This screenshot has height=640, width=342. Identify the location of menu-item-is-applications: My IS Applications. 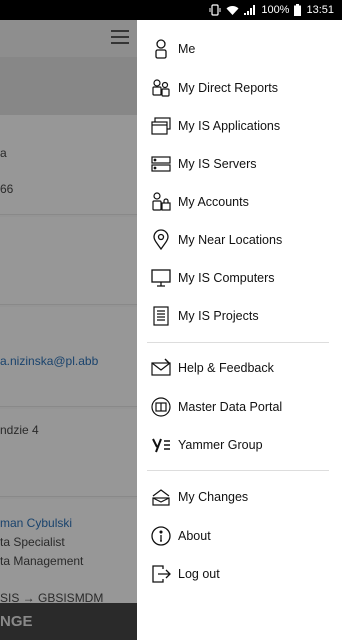
(239, 126).